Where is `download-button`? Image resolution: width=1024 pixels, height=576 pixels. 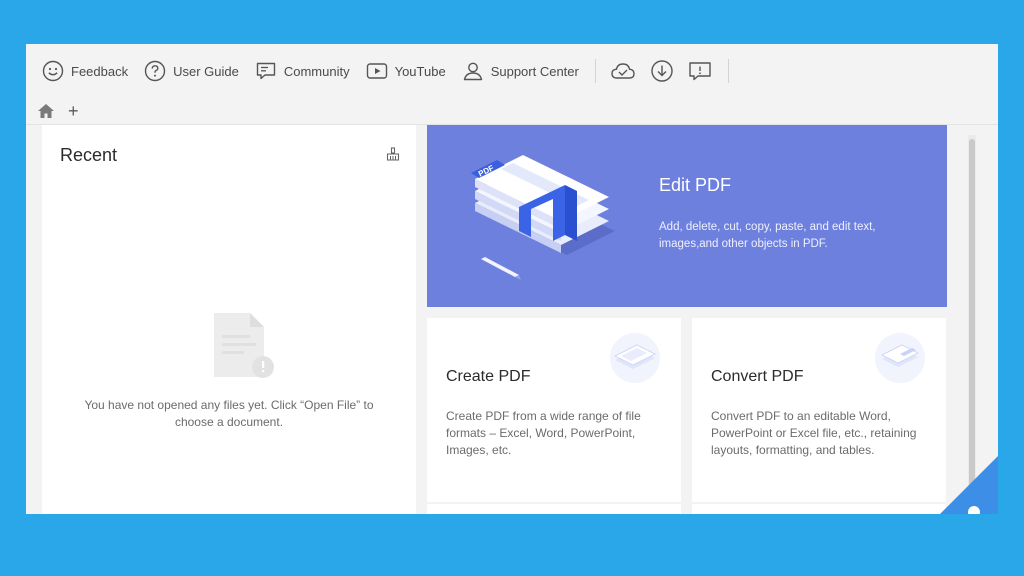
download-button is located at coordinates (662, 71).